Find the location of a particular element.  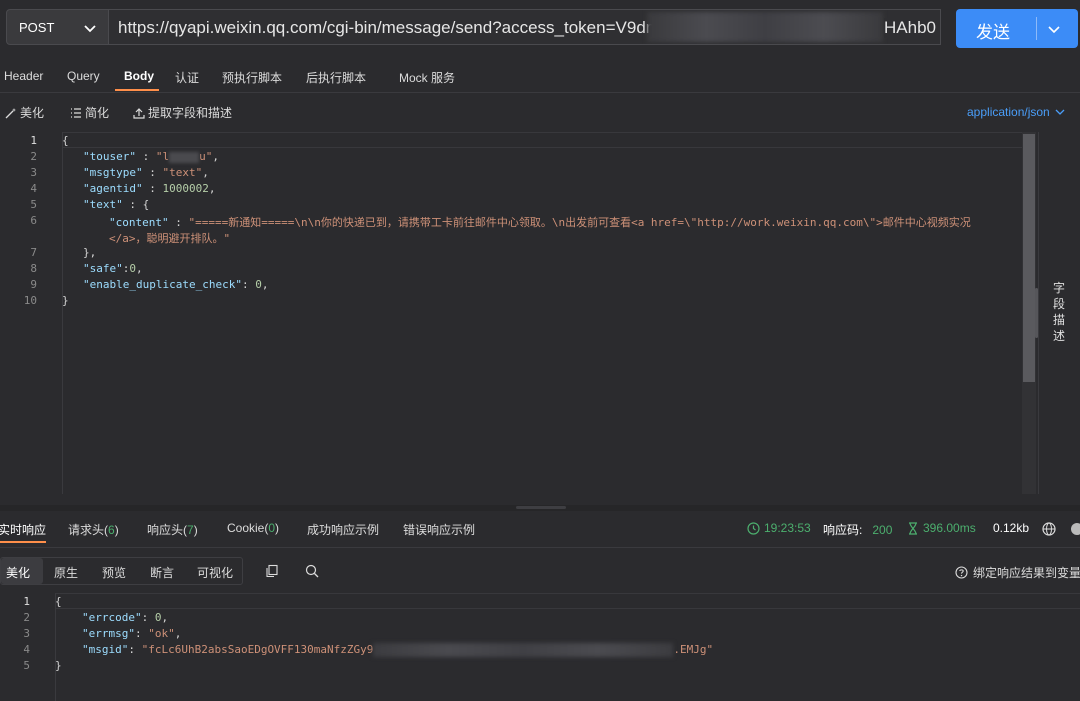

line-number: 8 is located at coordinates (33, 268).